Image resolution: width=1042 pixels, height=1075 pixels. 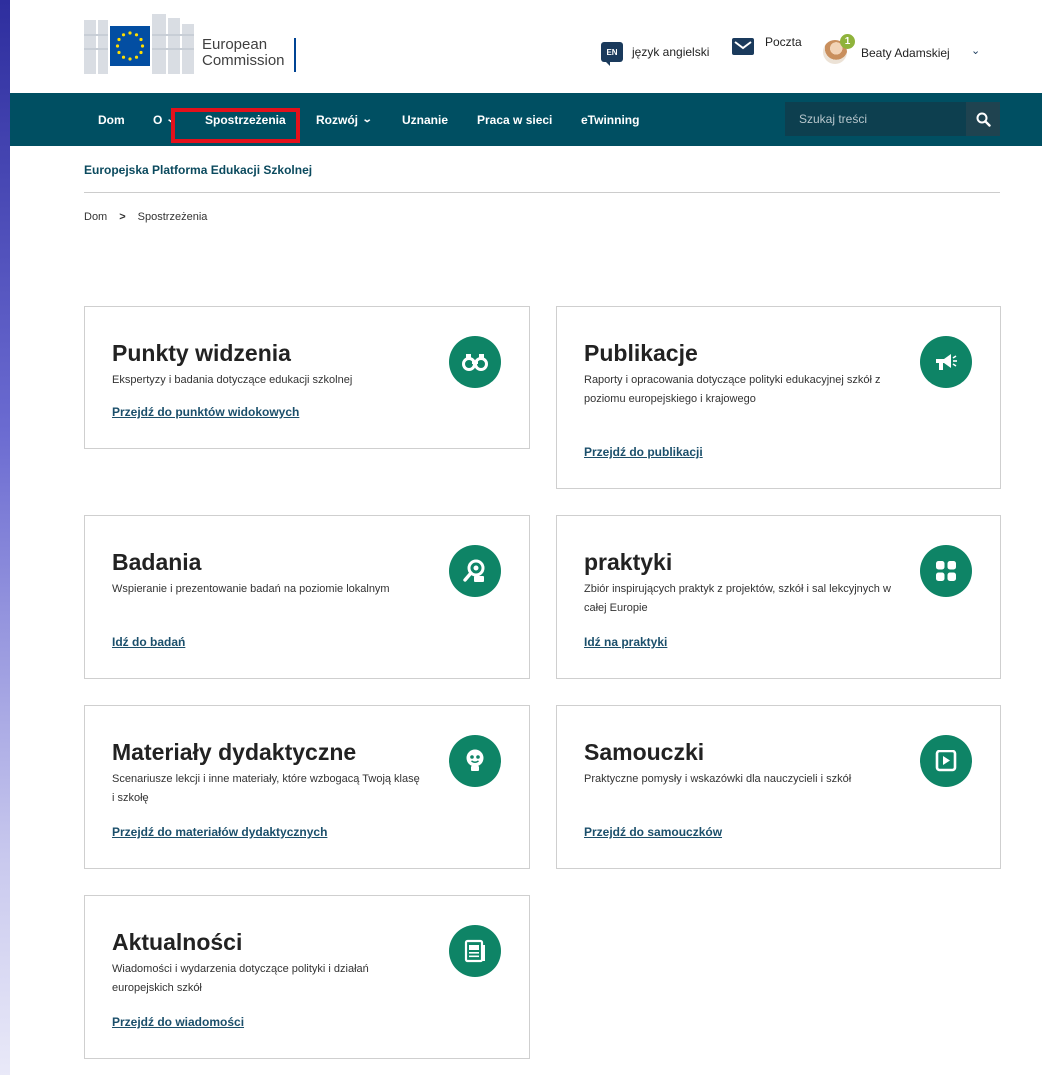 I want to click on search-button, so click(x=983, y=119).